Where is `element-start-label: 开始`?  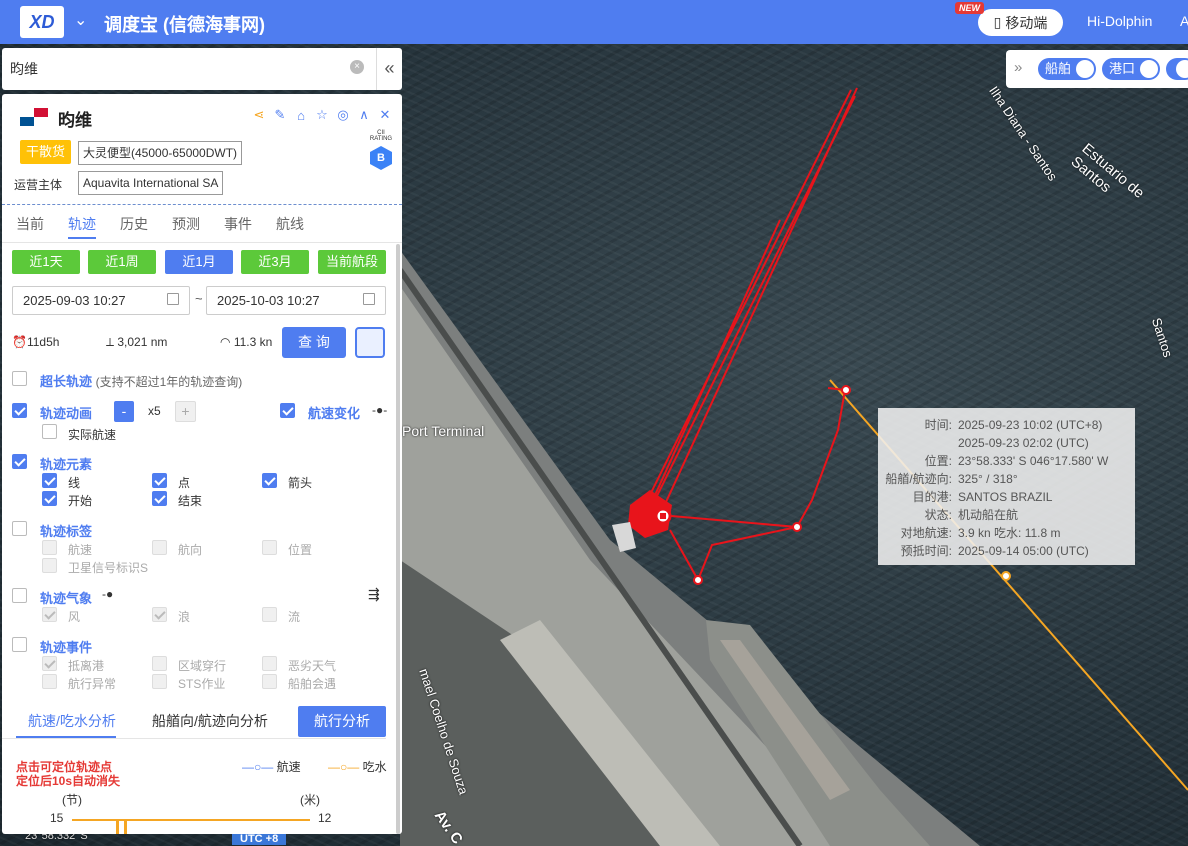
element-start-label: 开始 is located at coordinates (80, 501).